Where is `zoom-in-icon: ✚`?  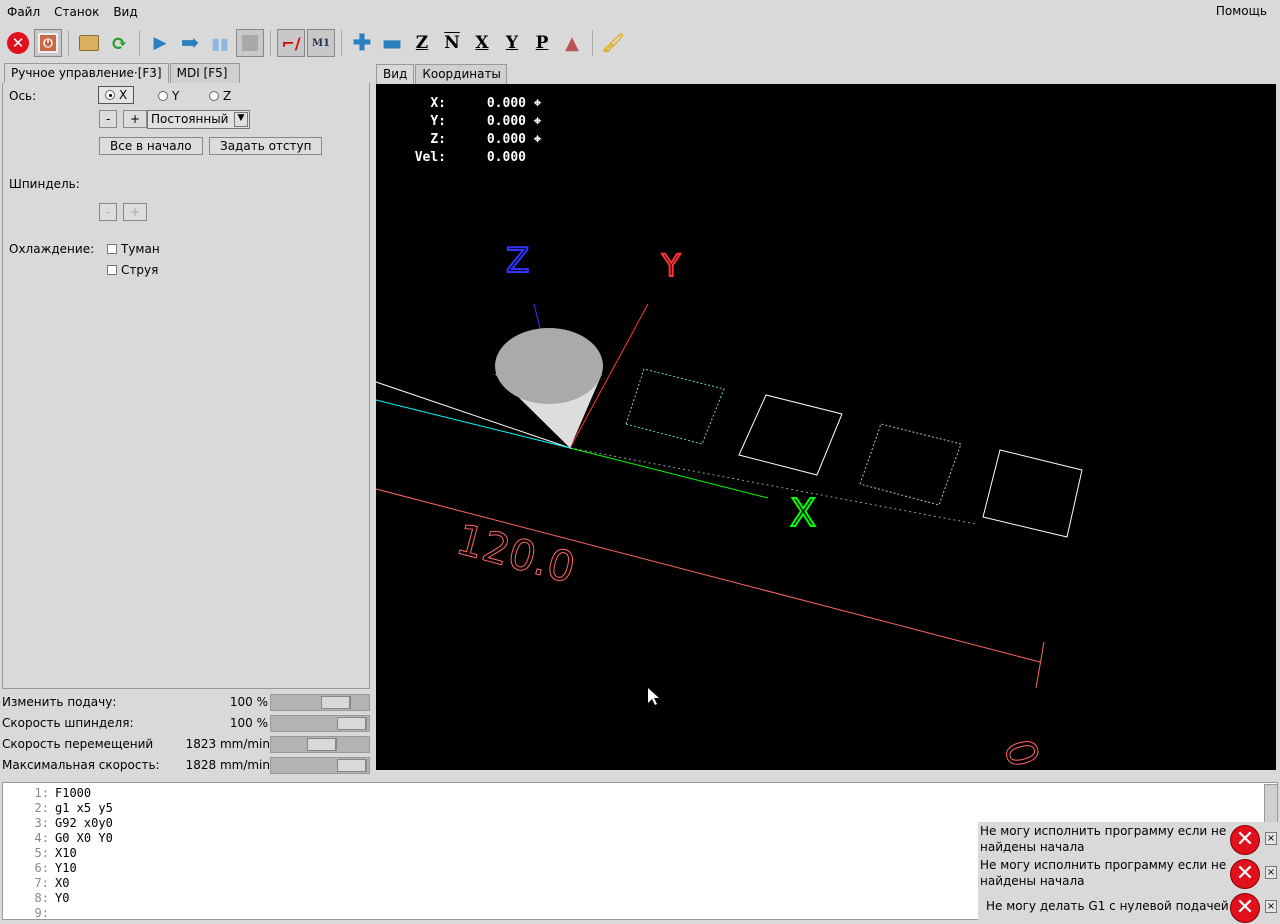 zoom-in-icon: ✚ is located at coordinates (362, 43).